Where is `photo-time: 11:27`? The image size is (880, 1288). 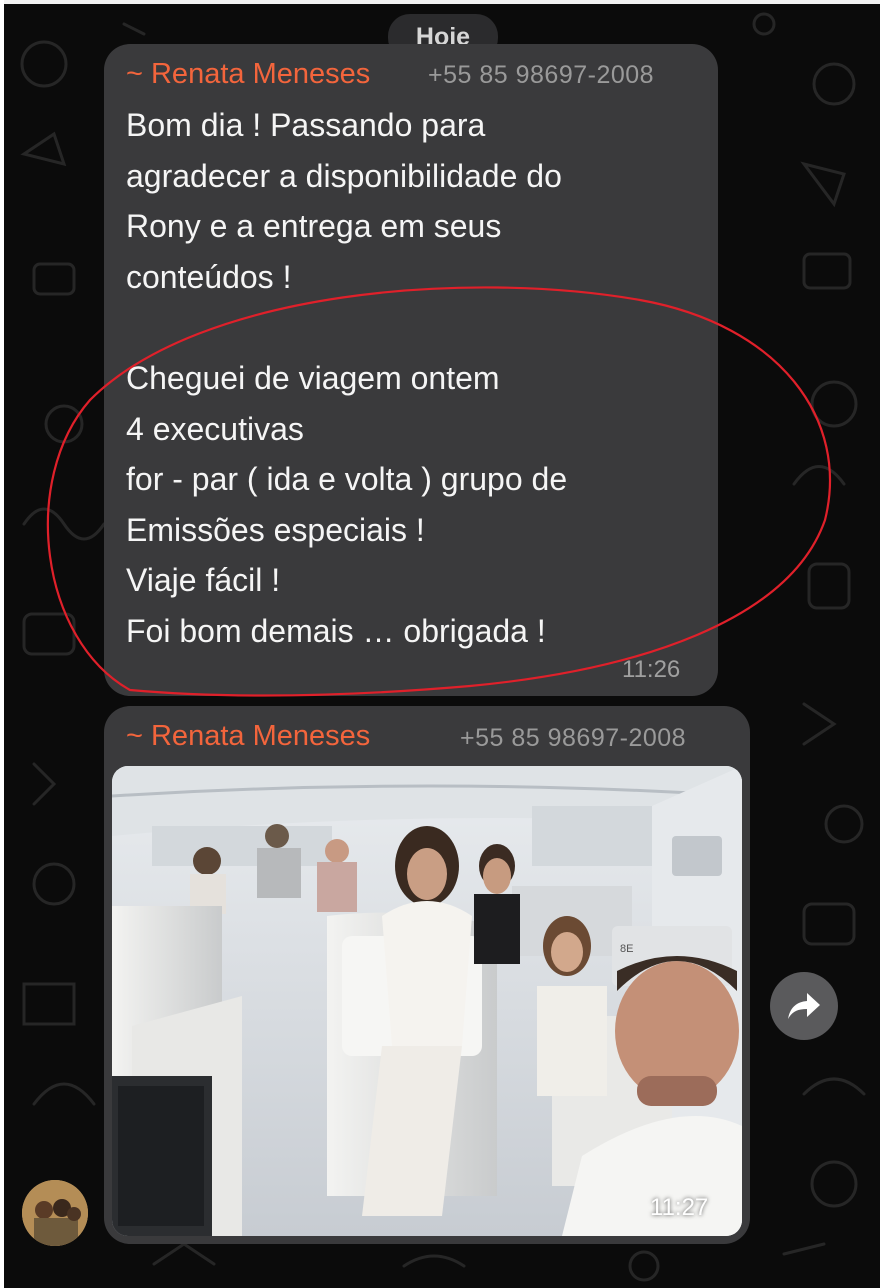 photo-time: 11:27 is located at coordinates (679, 1207).